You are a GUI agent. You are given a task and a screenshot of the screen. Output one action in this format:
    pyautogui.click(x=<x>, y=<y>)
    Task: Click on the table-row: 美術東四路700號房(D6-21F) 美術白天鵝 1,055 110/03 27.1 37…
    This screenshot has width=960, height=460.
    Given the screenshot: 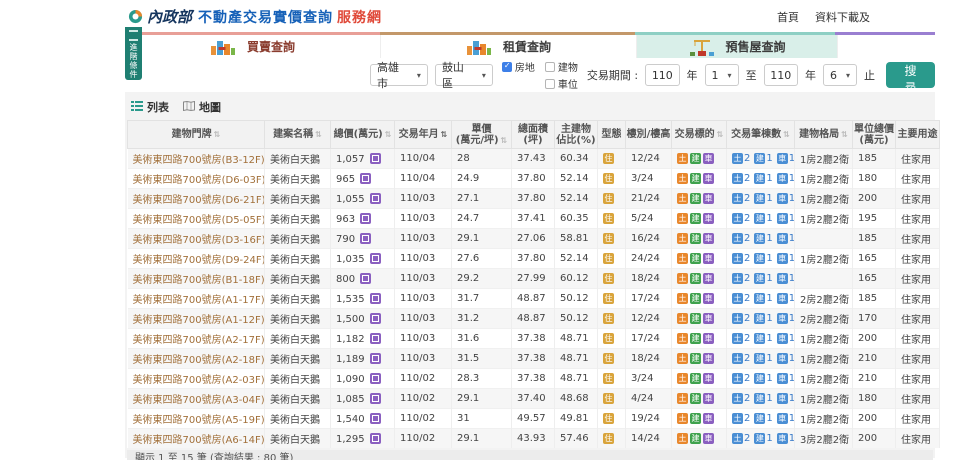 What is the action you would take?
    pyautogui.click(x=533, y=198)
    